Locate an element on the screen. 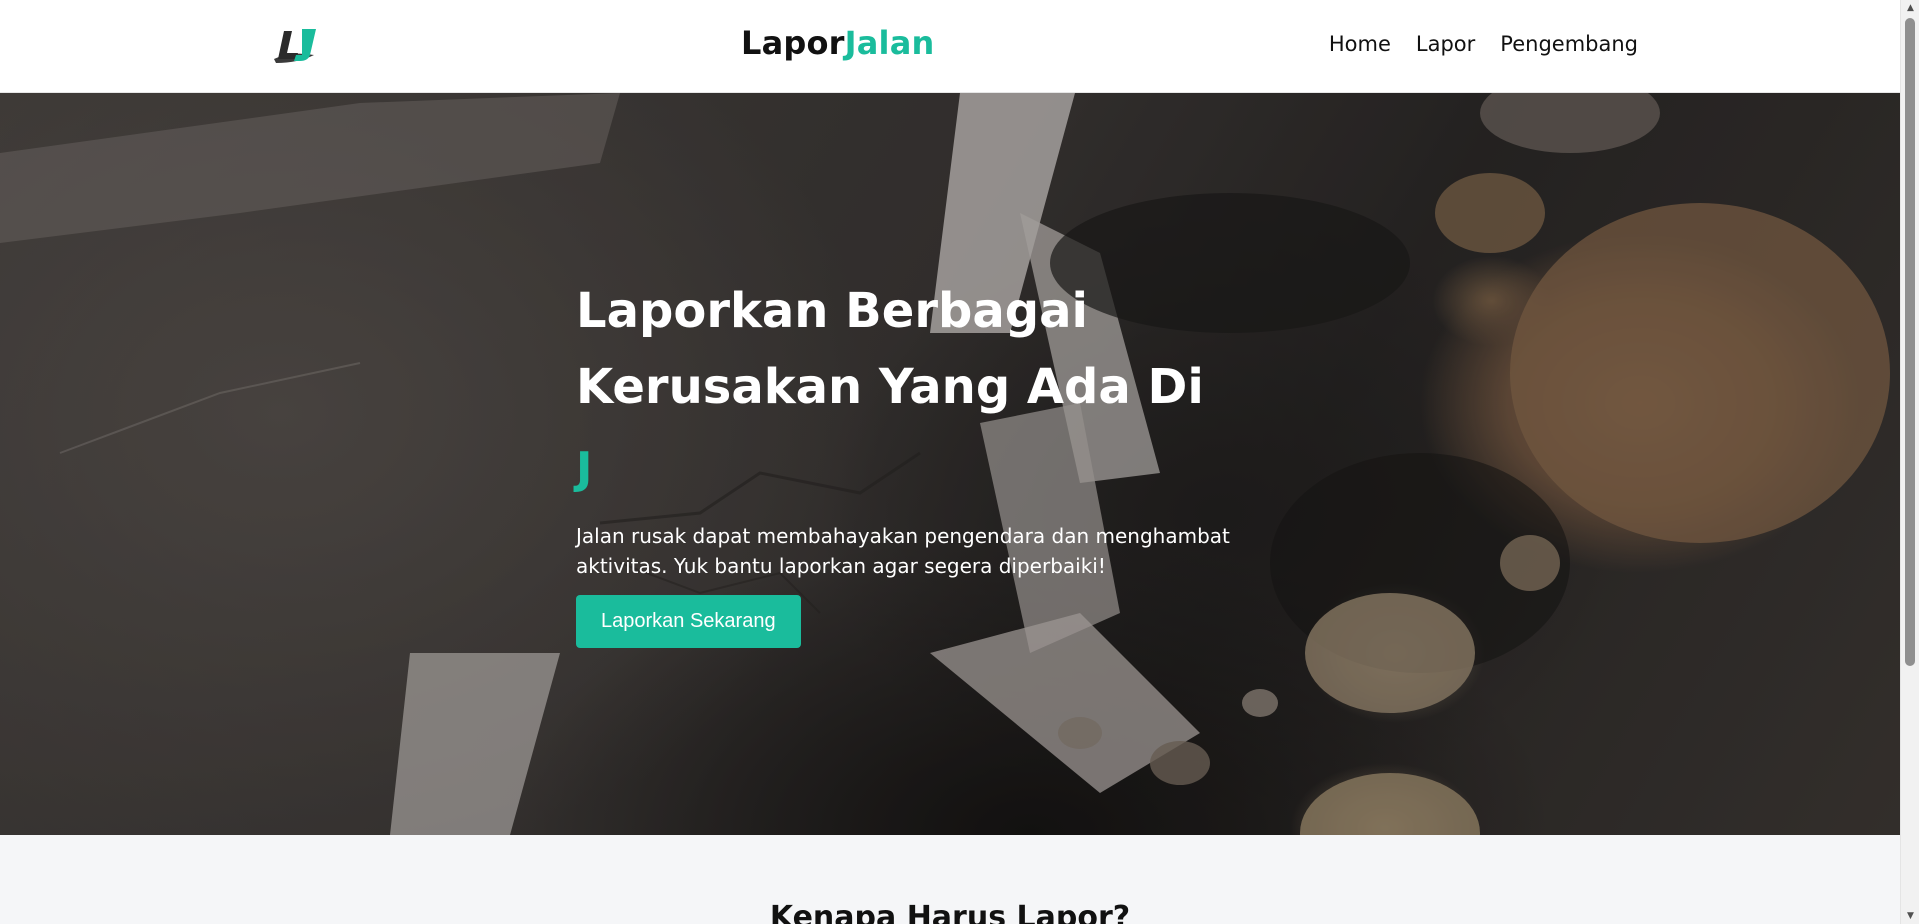 Image resolution: width=1919 pixels, height=924 pixels. nav-link-home: Home is located at coordinates (1360, 44).